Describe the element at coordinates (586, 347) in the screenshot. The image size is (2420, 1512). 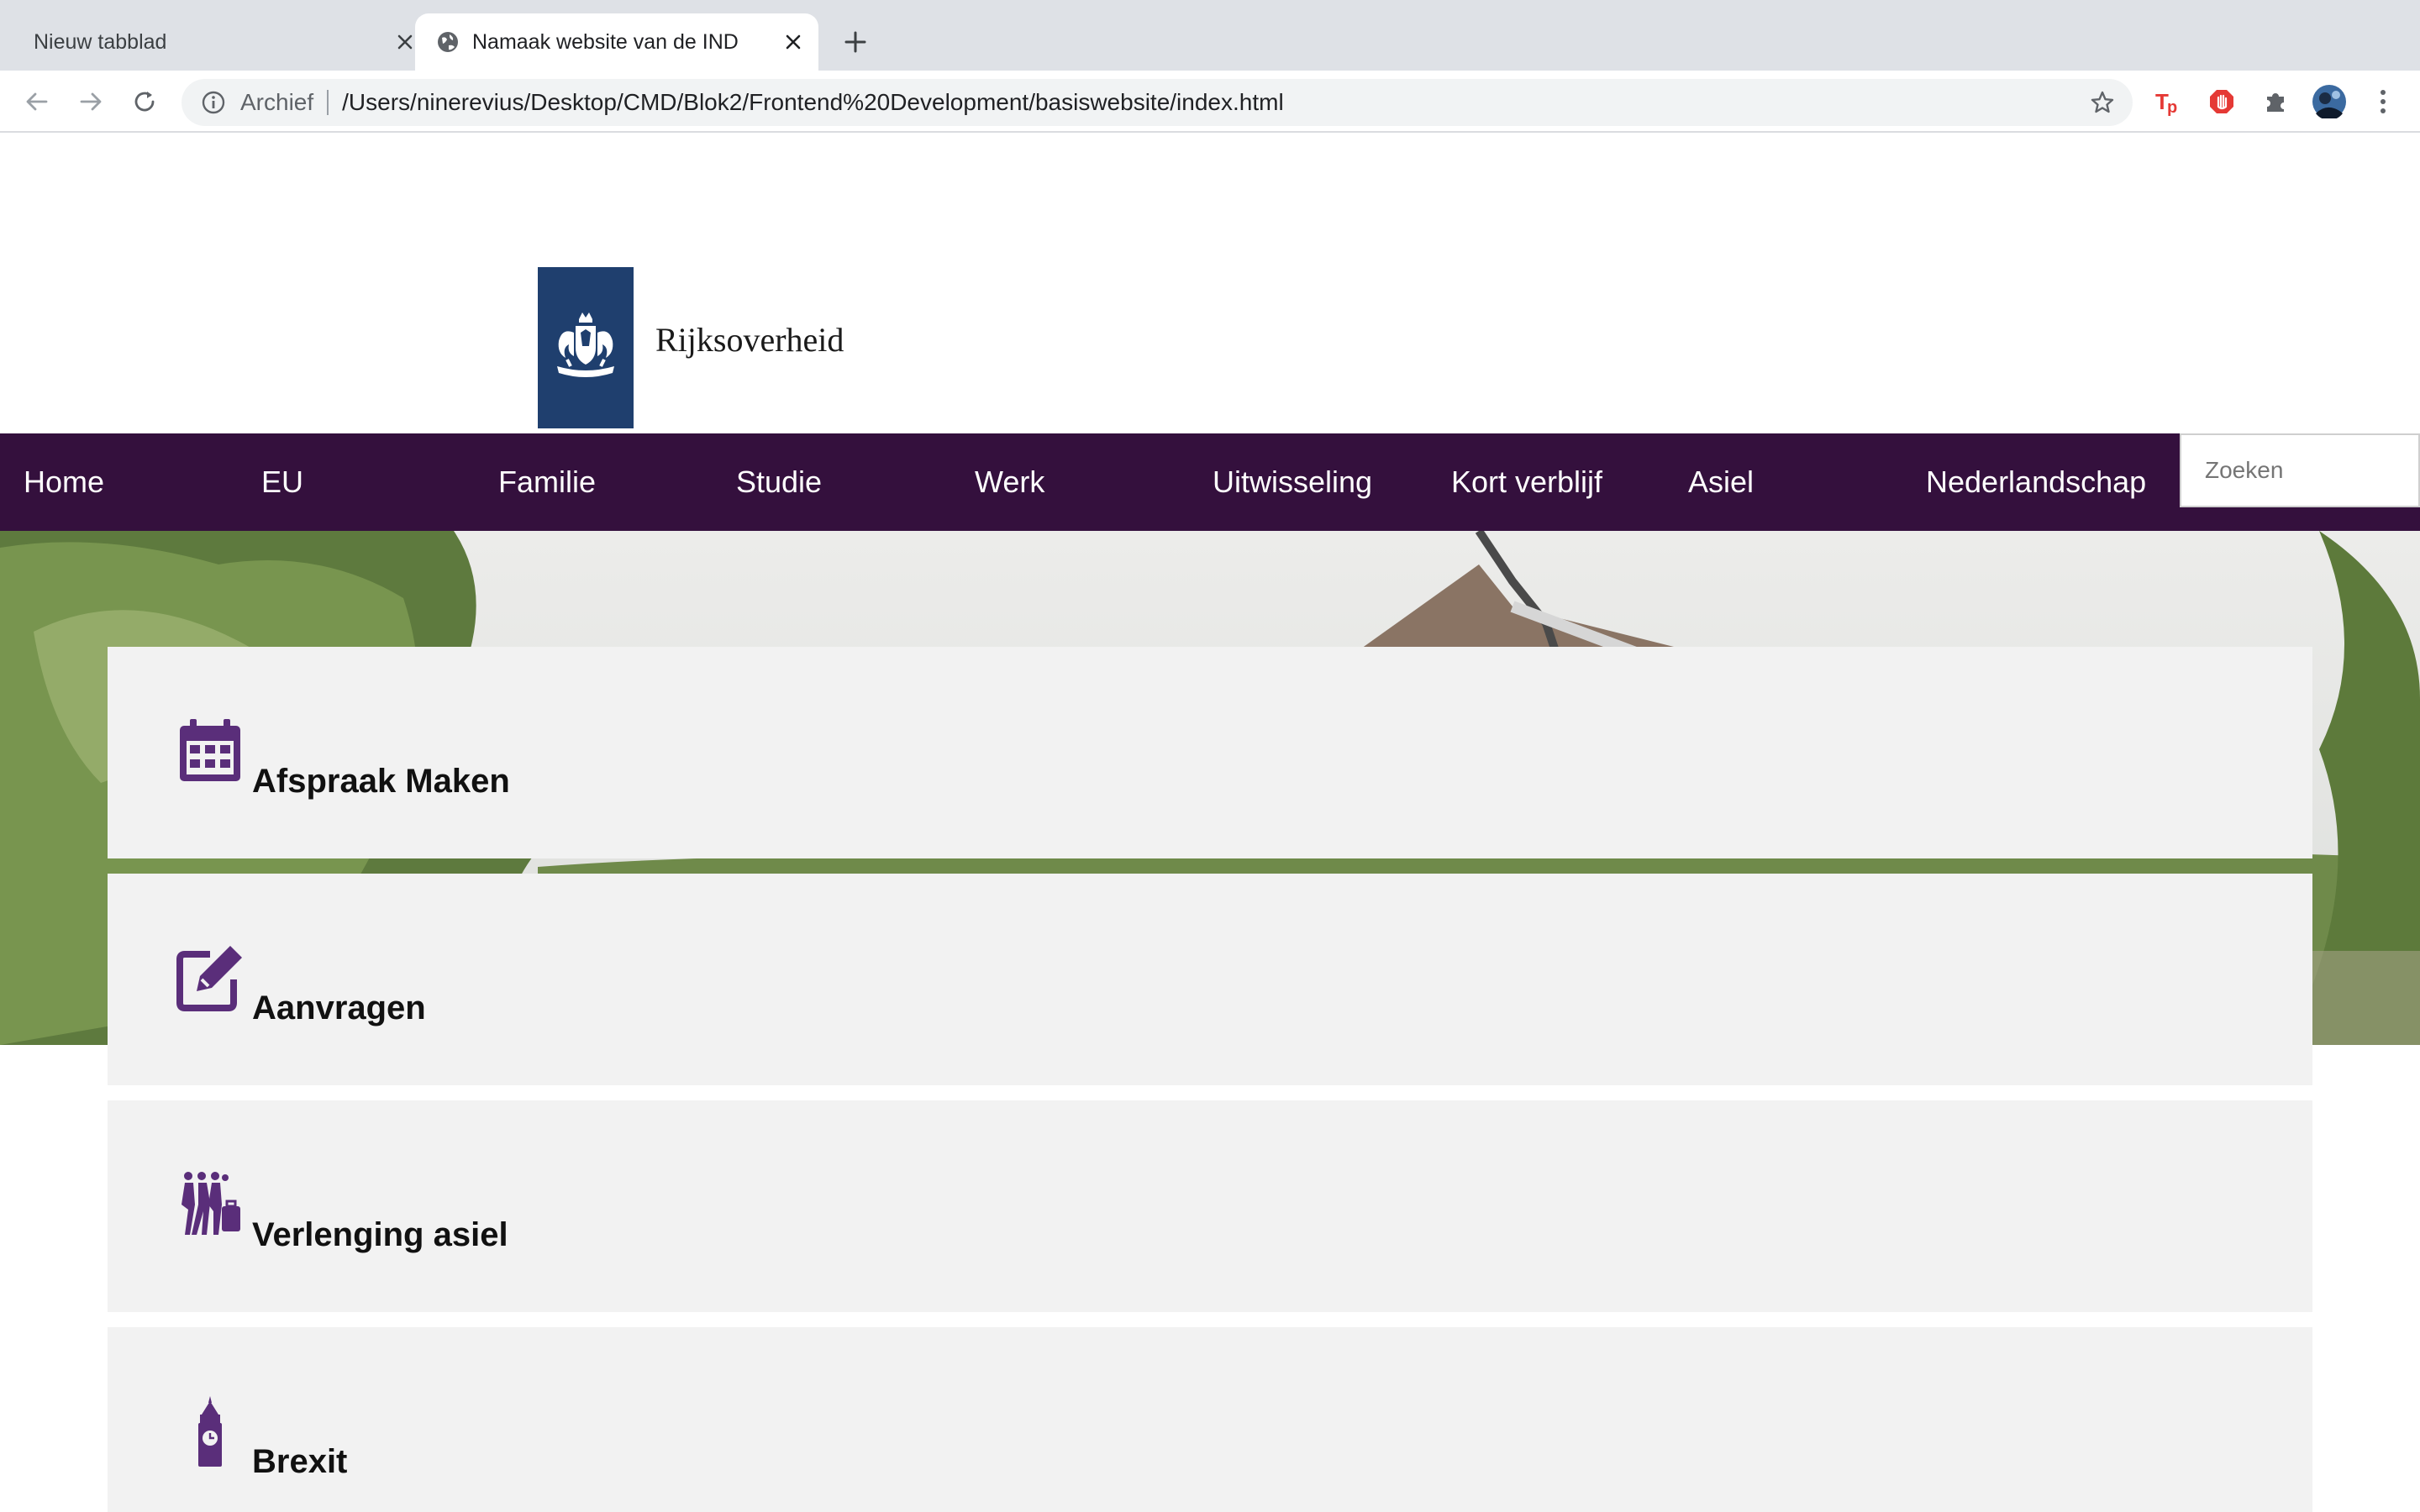
I see `coat-of-arms-icon` at that location.